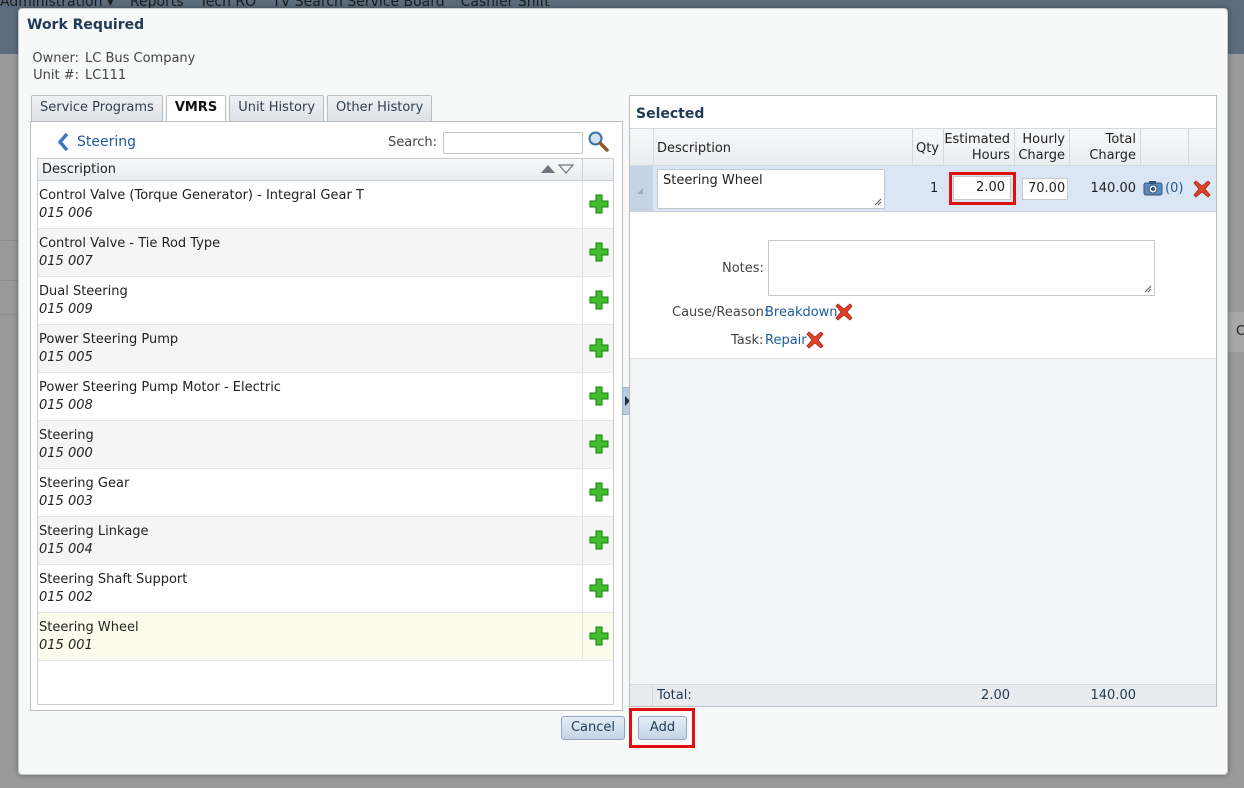 This screenshot has height=788, width=1244. Describe the element at coordinates (747, 340) in the screenshot. I see `task-label: Task:` at that location.